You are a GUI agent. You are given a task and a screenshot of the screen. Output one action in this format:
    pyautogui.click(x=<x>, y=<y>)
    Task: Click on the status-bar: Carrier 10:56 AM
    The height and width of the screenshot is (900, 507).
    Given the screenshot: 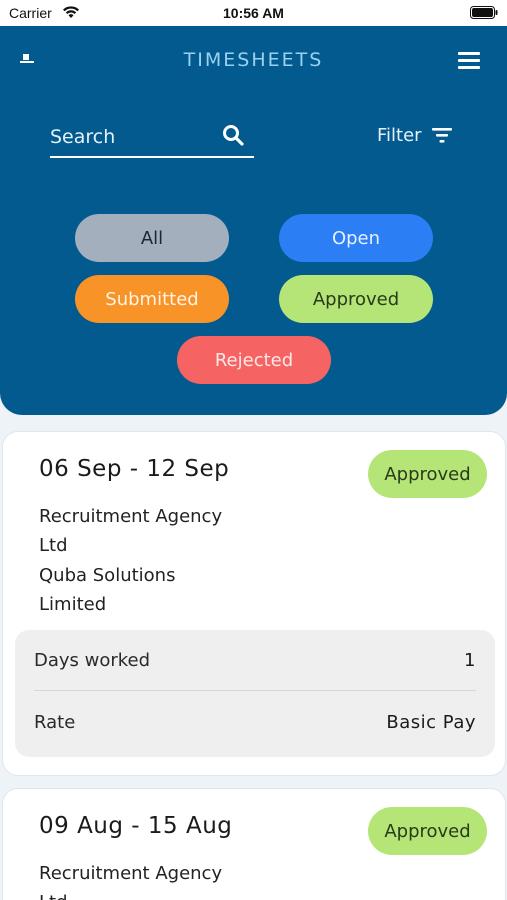 What is the action you would take?
    pyautogui.click(x=253, y=13)
    